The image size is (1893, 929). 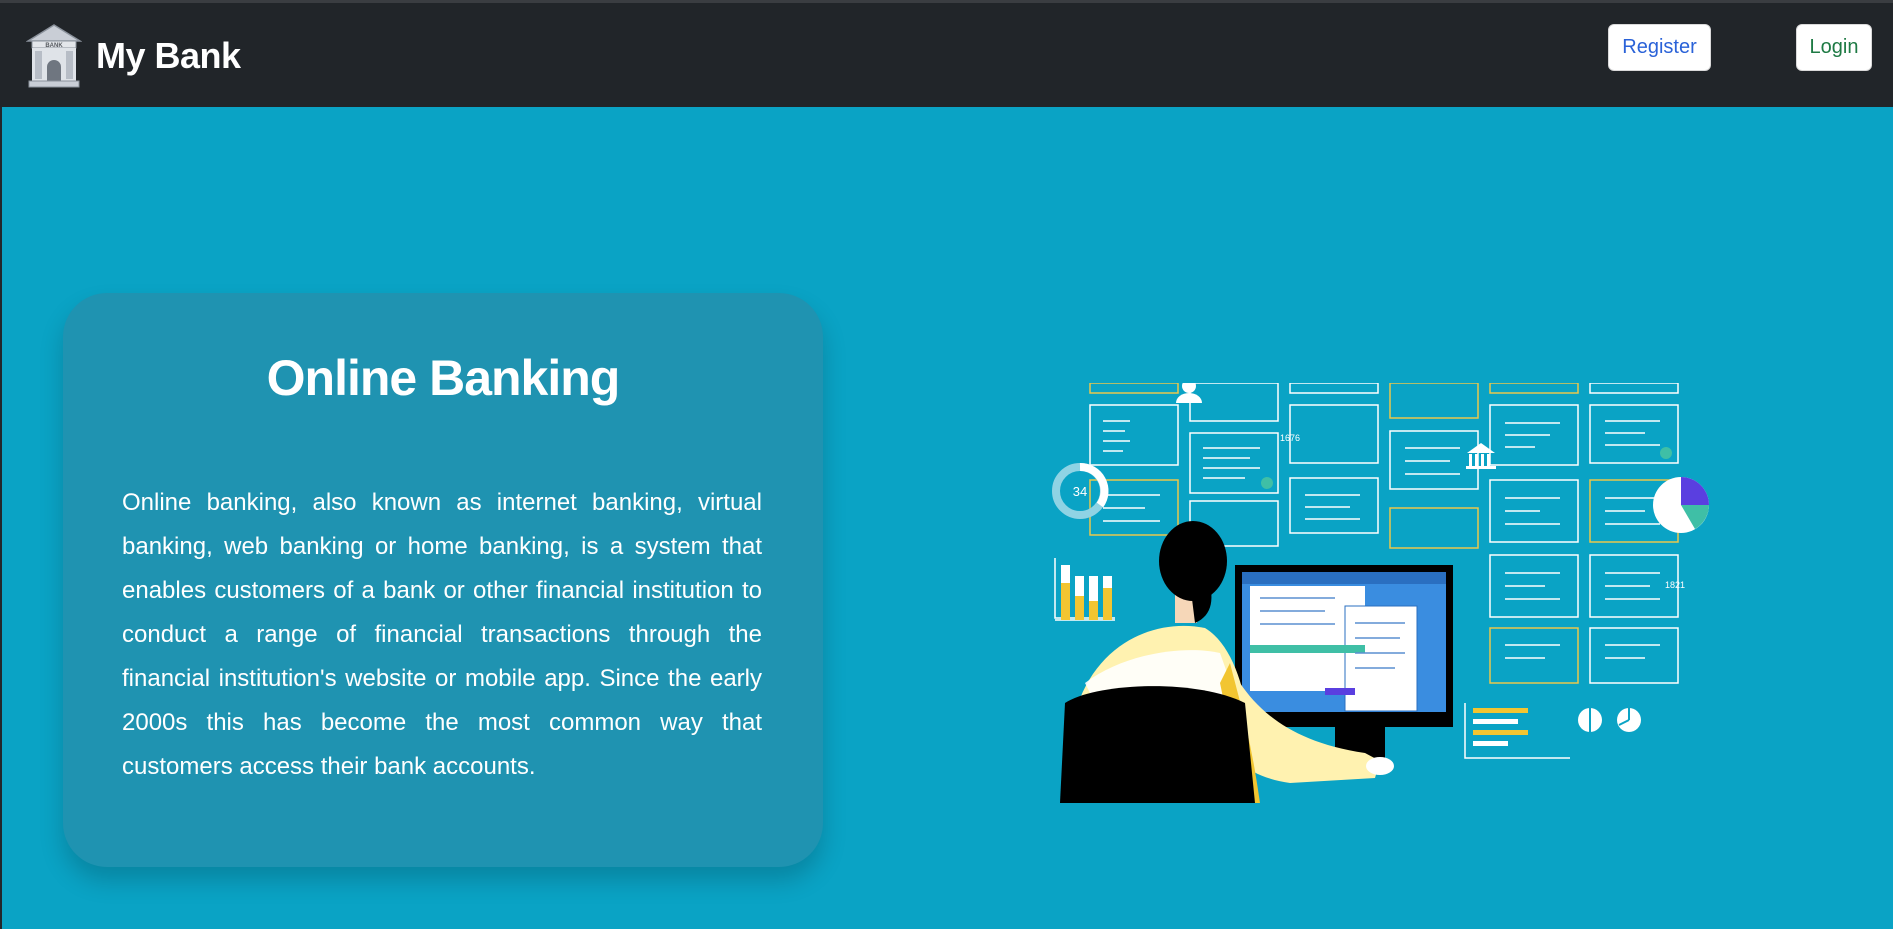 What do you see at coordinates (54, 56) in the screenshot?
I see `bank-building-icon: BANK` at bounding box center [54, 56].